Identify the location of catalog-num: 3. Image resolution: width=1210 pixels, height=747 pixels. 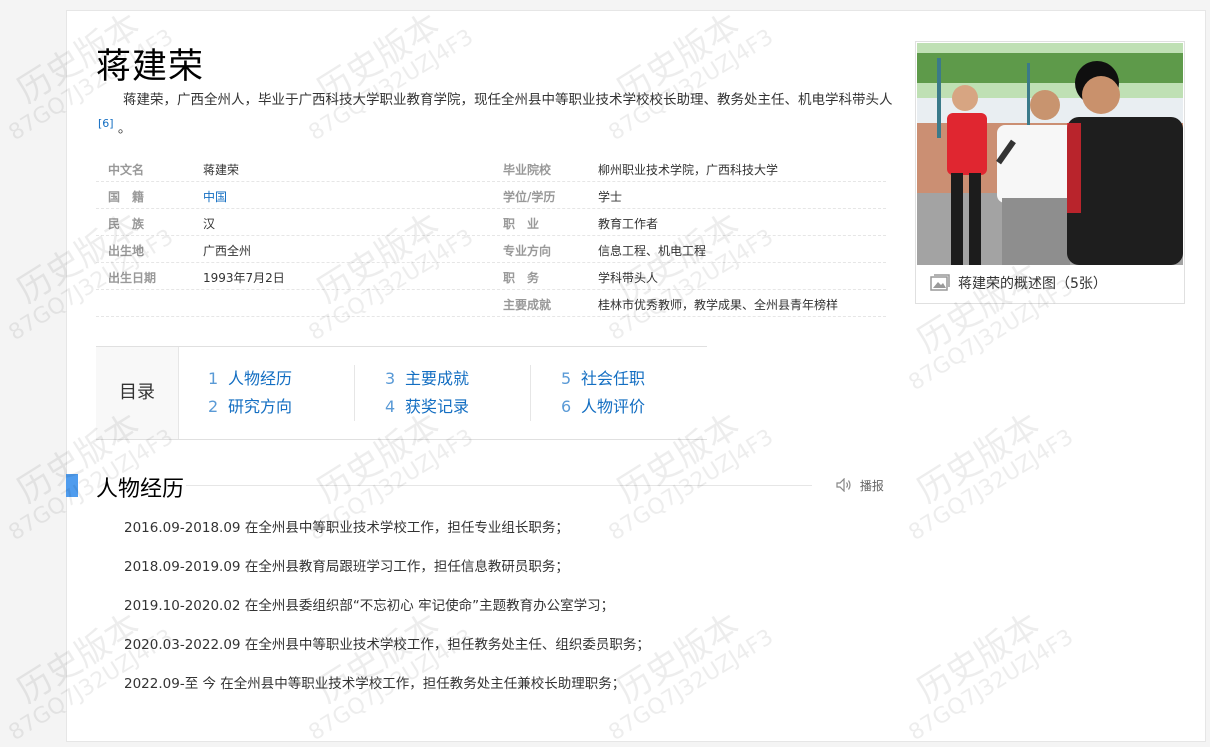
(390, 378).